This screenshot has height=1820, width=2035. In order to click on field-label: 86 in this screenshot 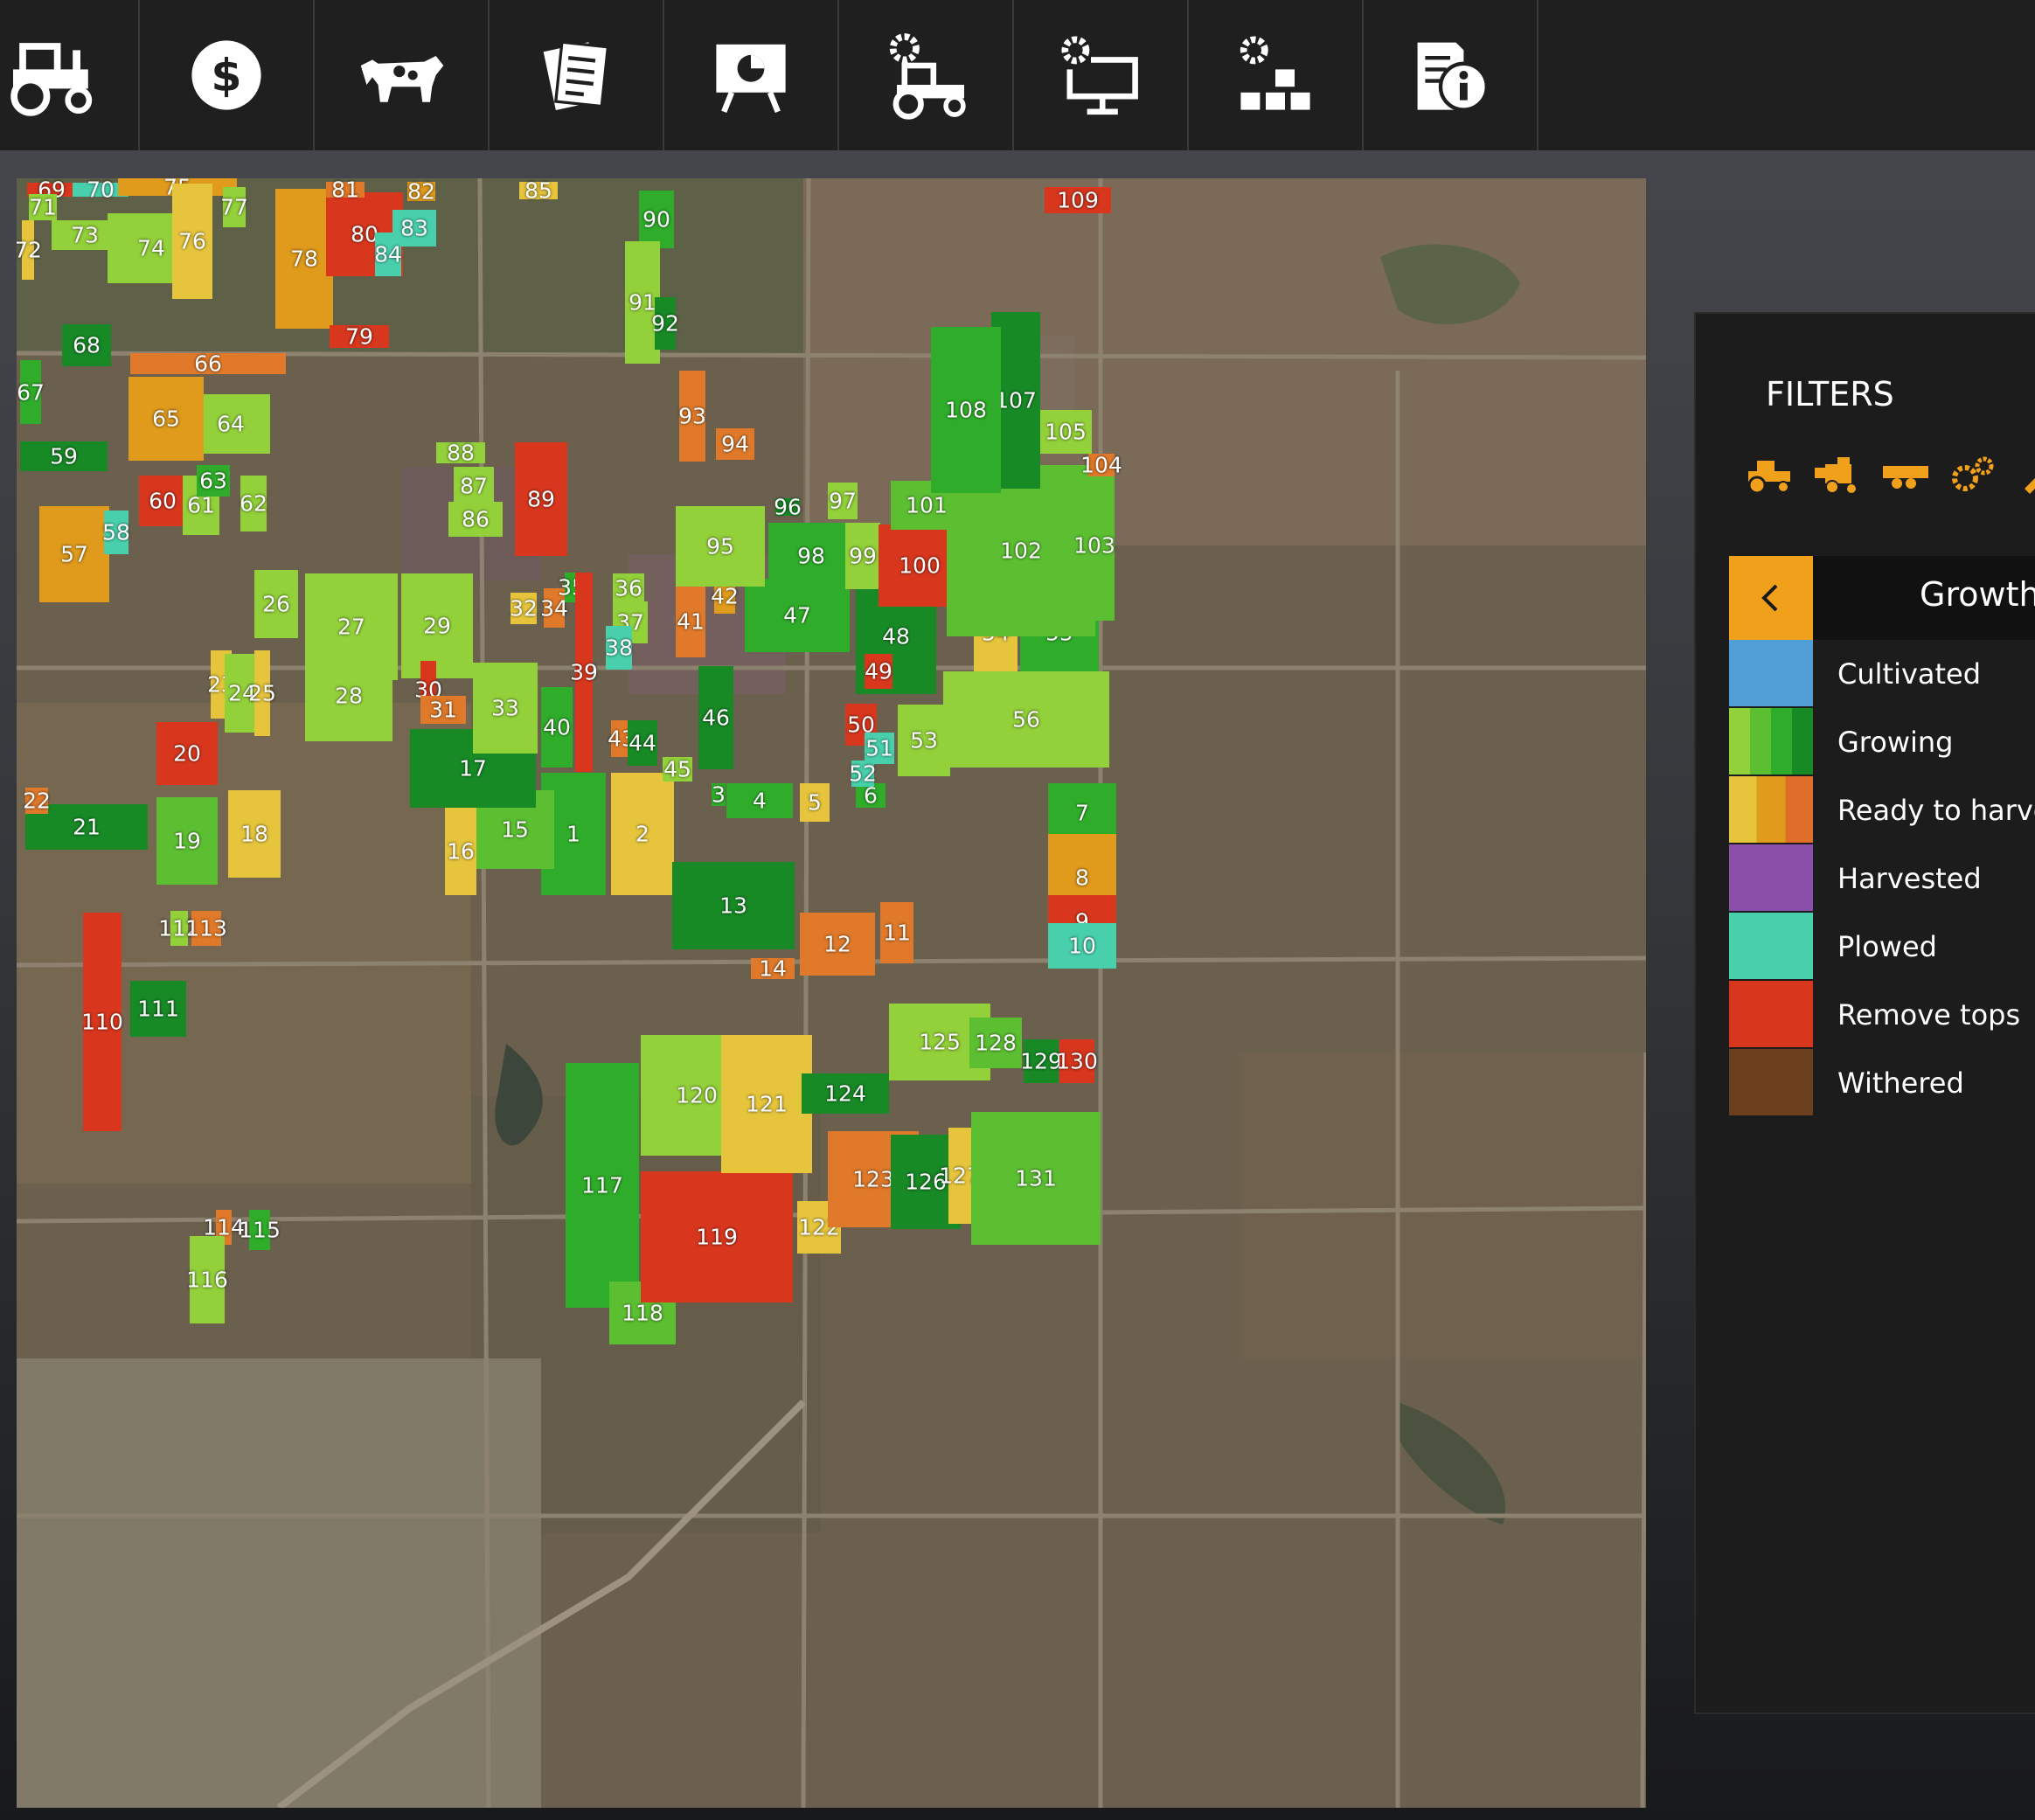, I will do `click(476, 519)`.